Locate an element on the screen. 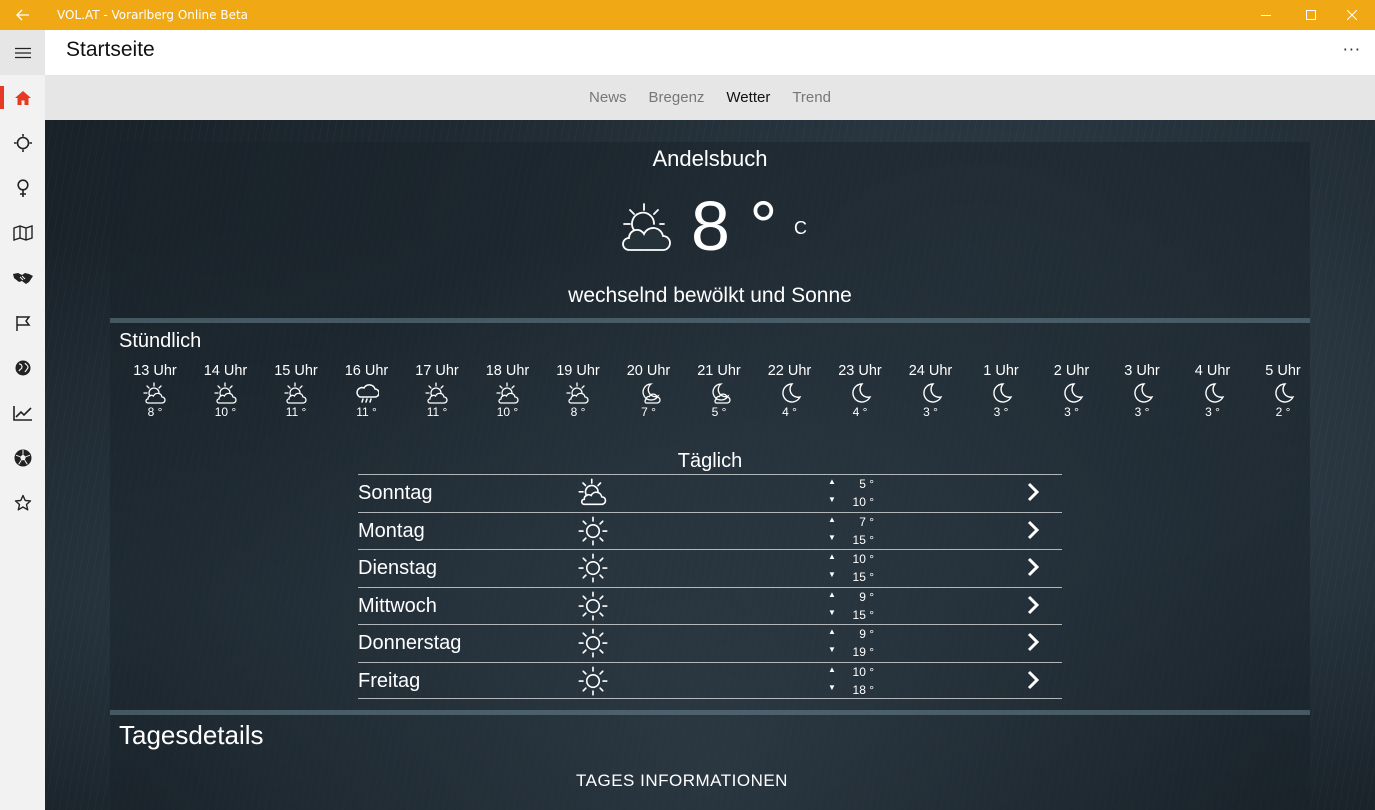 The width and height of the screenshot is (1375, 810). hourly-item: 22 Uhr 4 ° is located at coordinates (790, 391).